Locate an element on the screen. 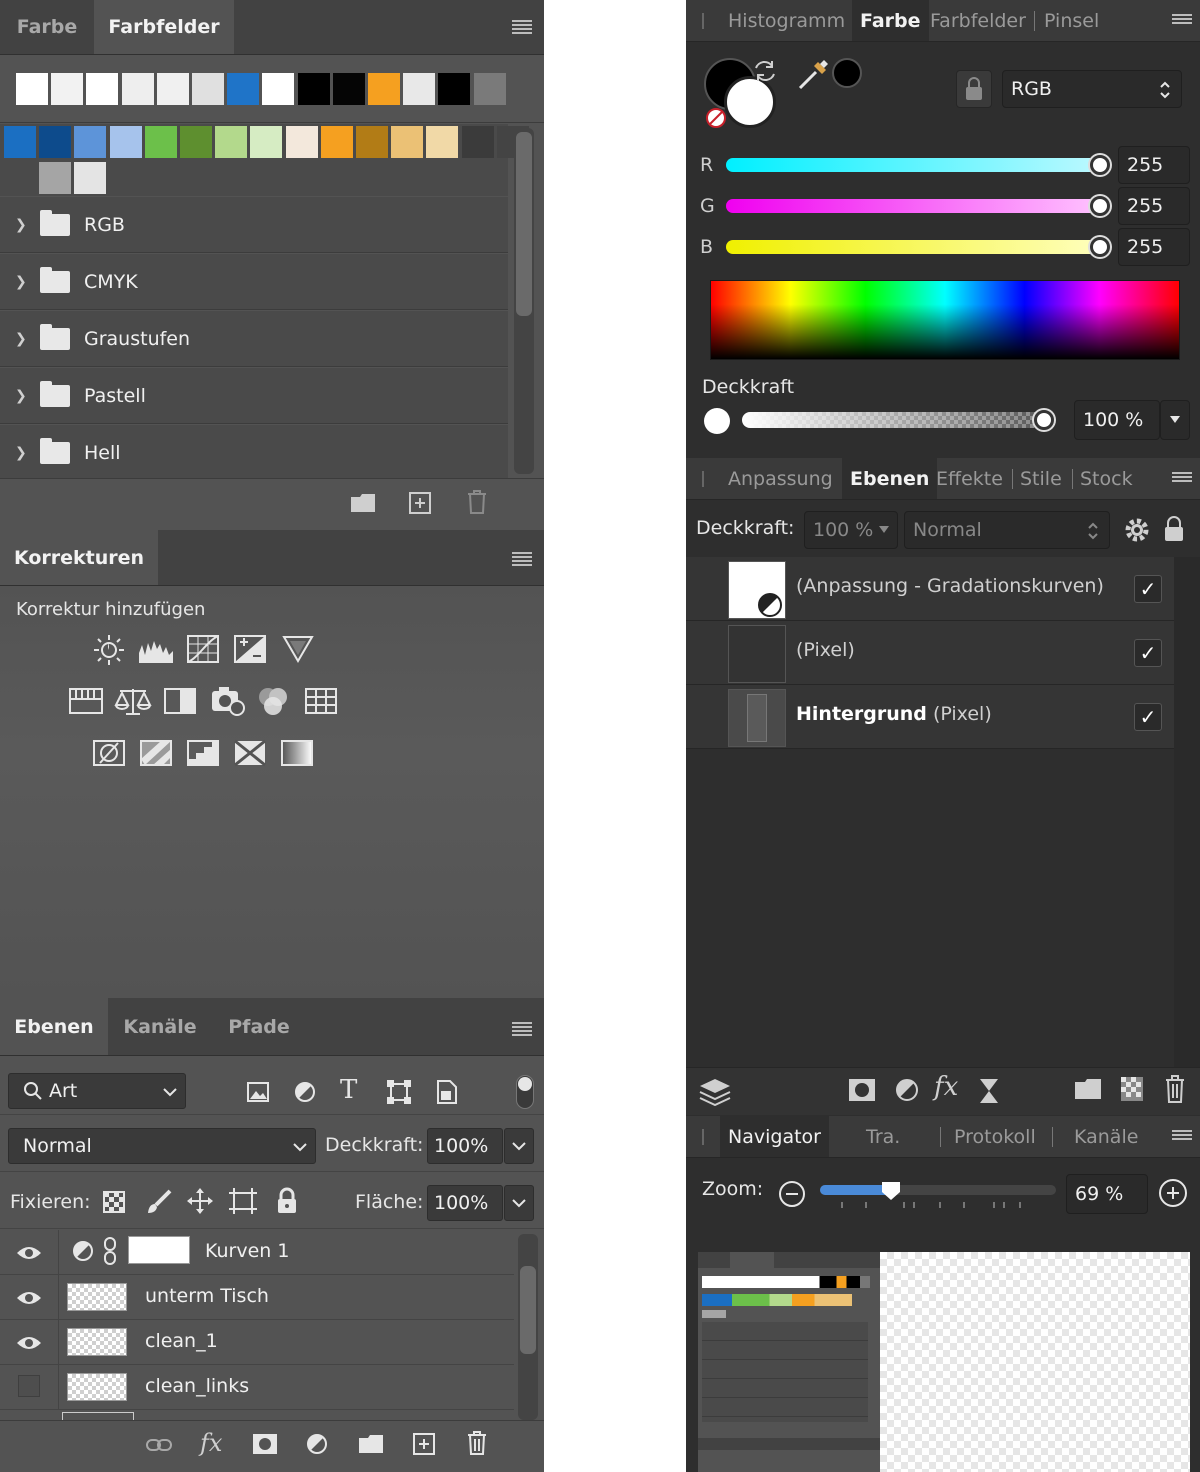  blend-mode-select: Normal is located at coordinates (162, 1146).